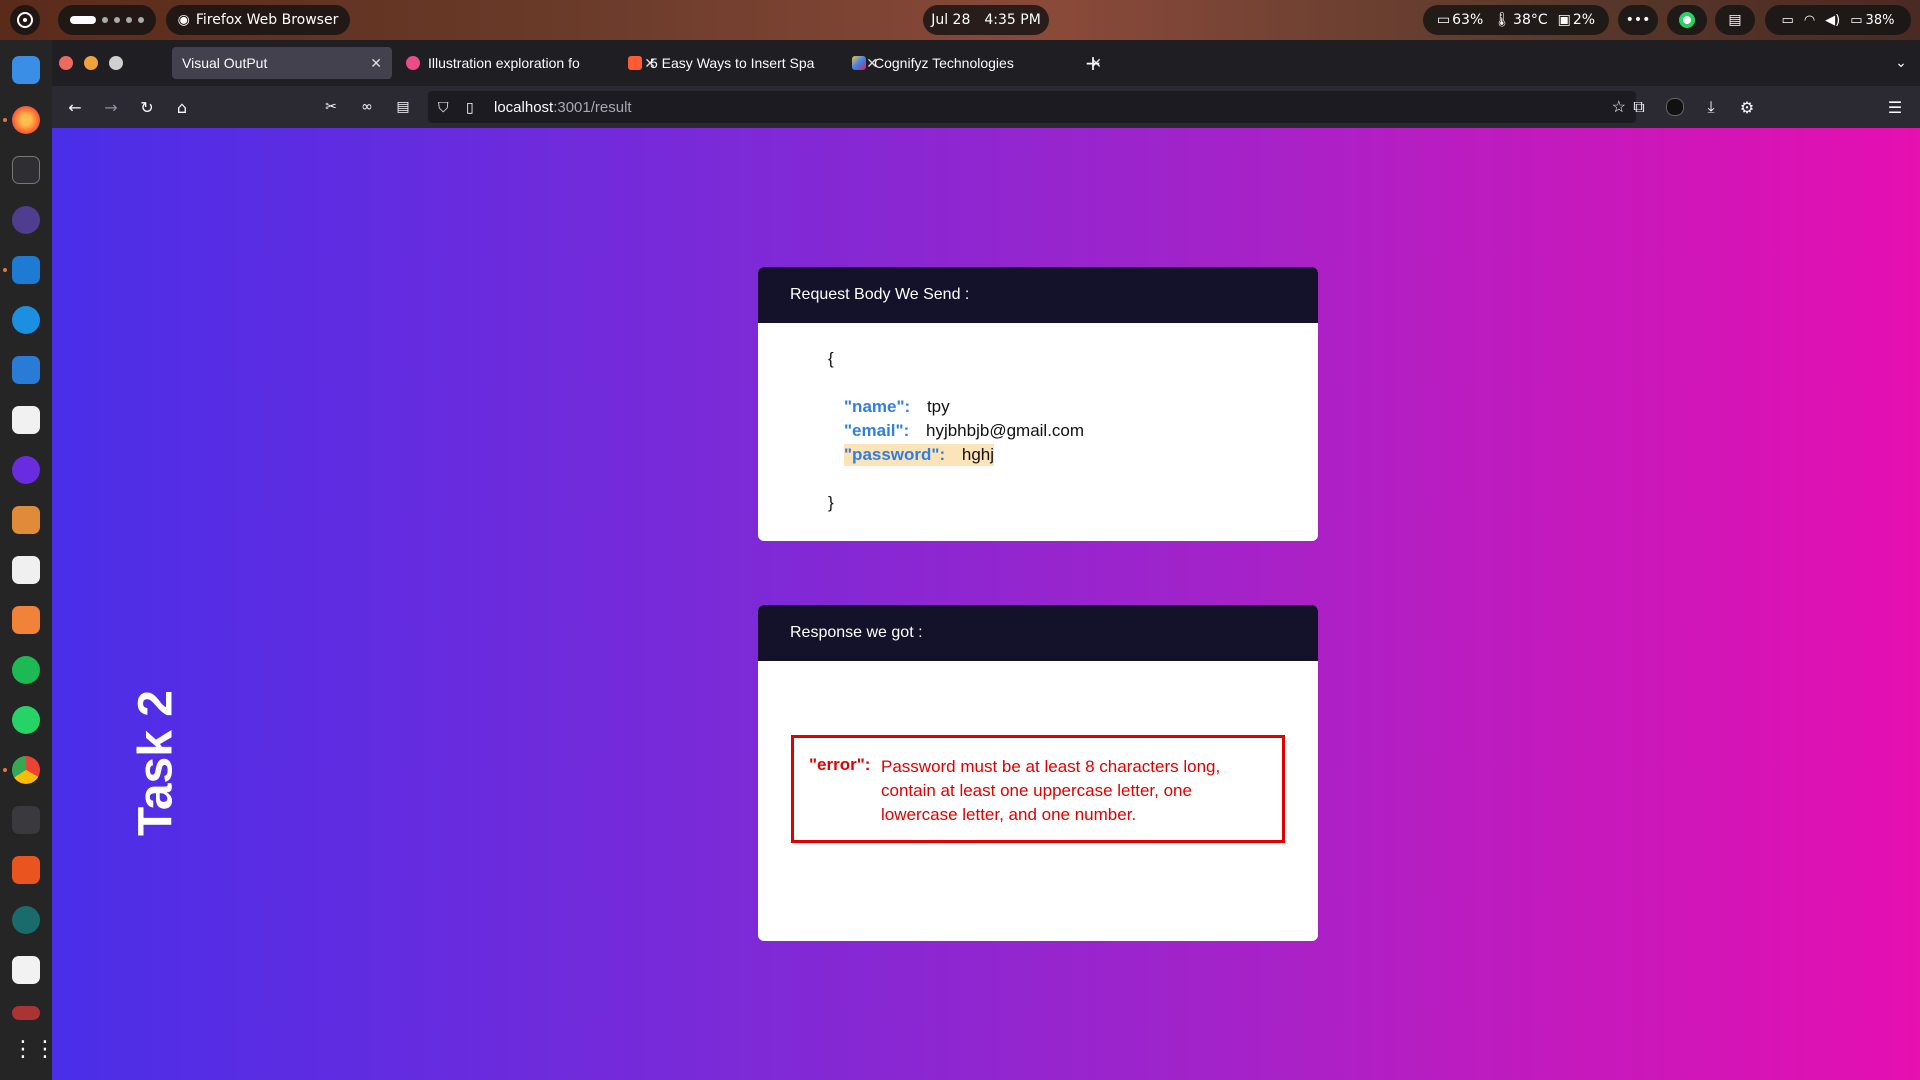  What do you see at coordinates (26, 670) in the screenshot?
I see `spotify-icon` at bounding box center [26, 670].